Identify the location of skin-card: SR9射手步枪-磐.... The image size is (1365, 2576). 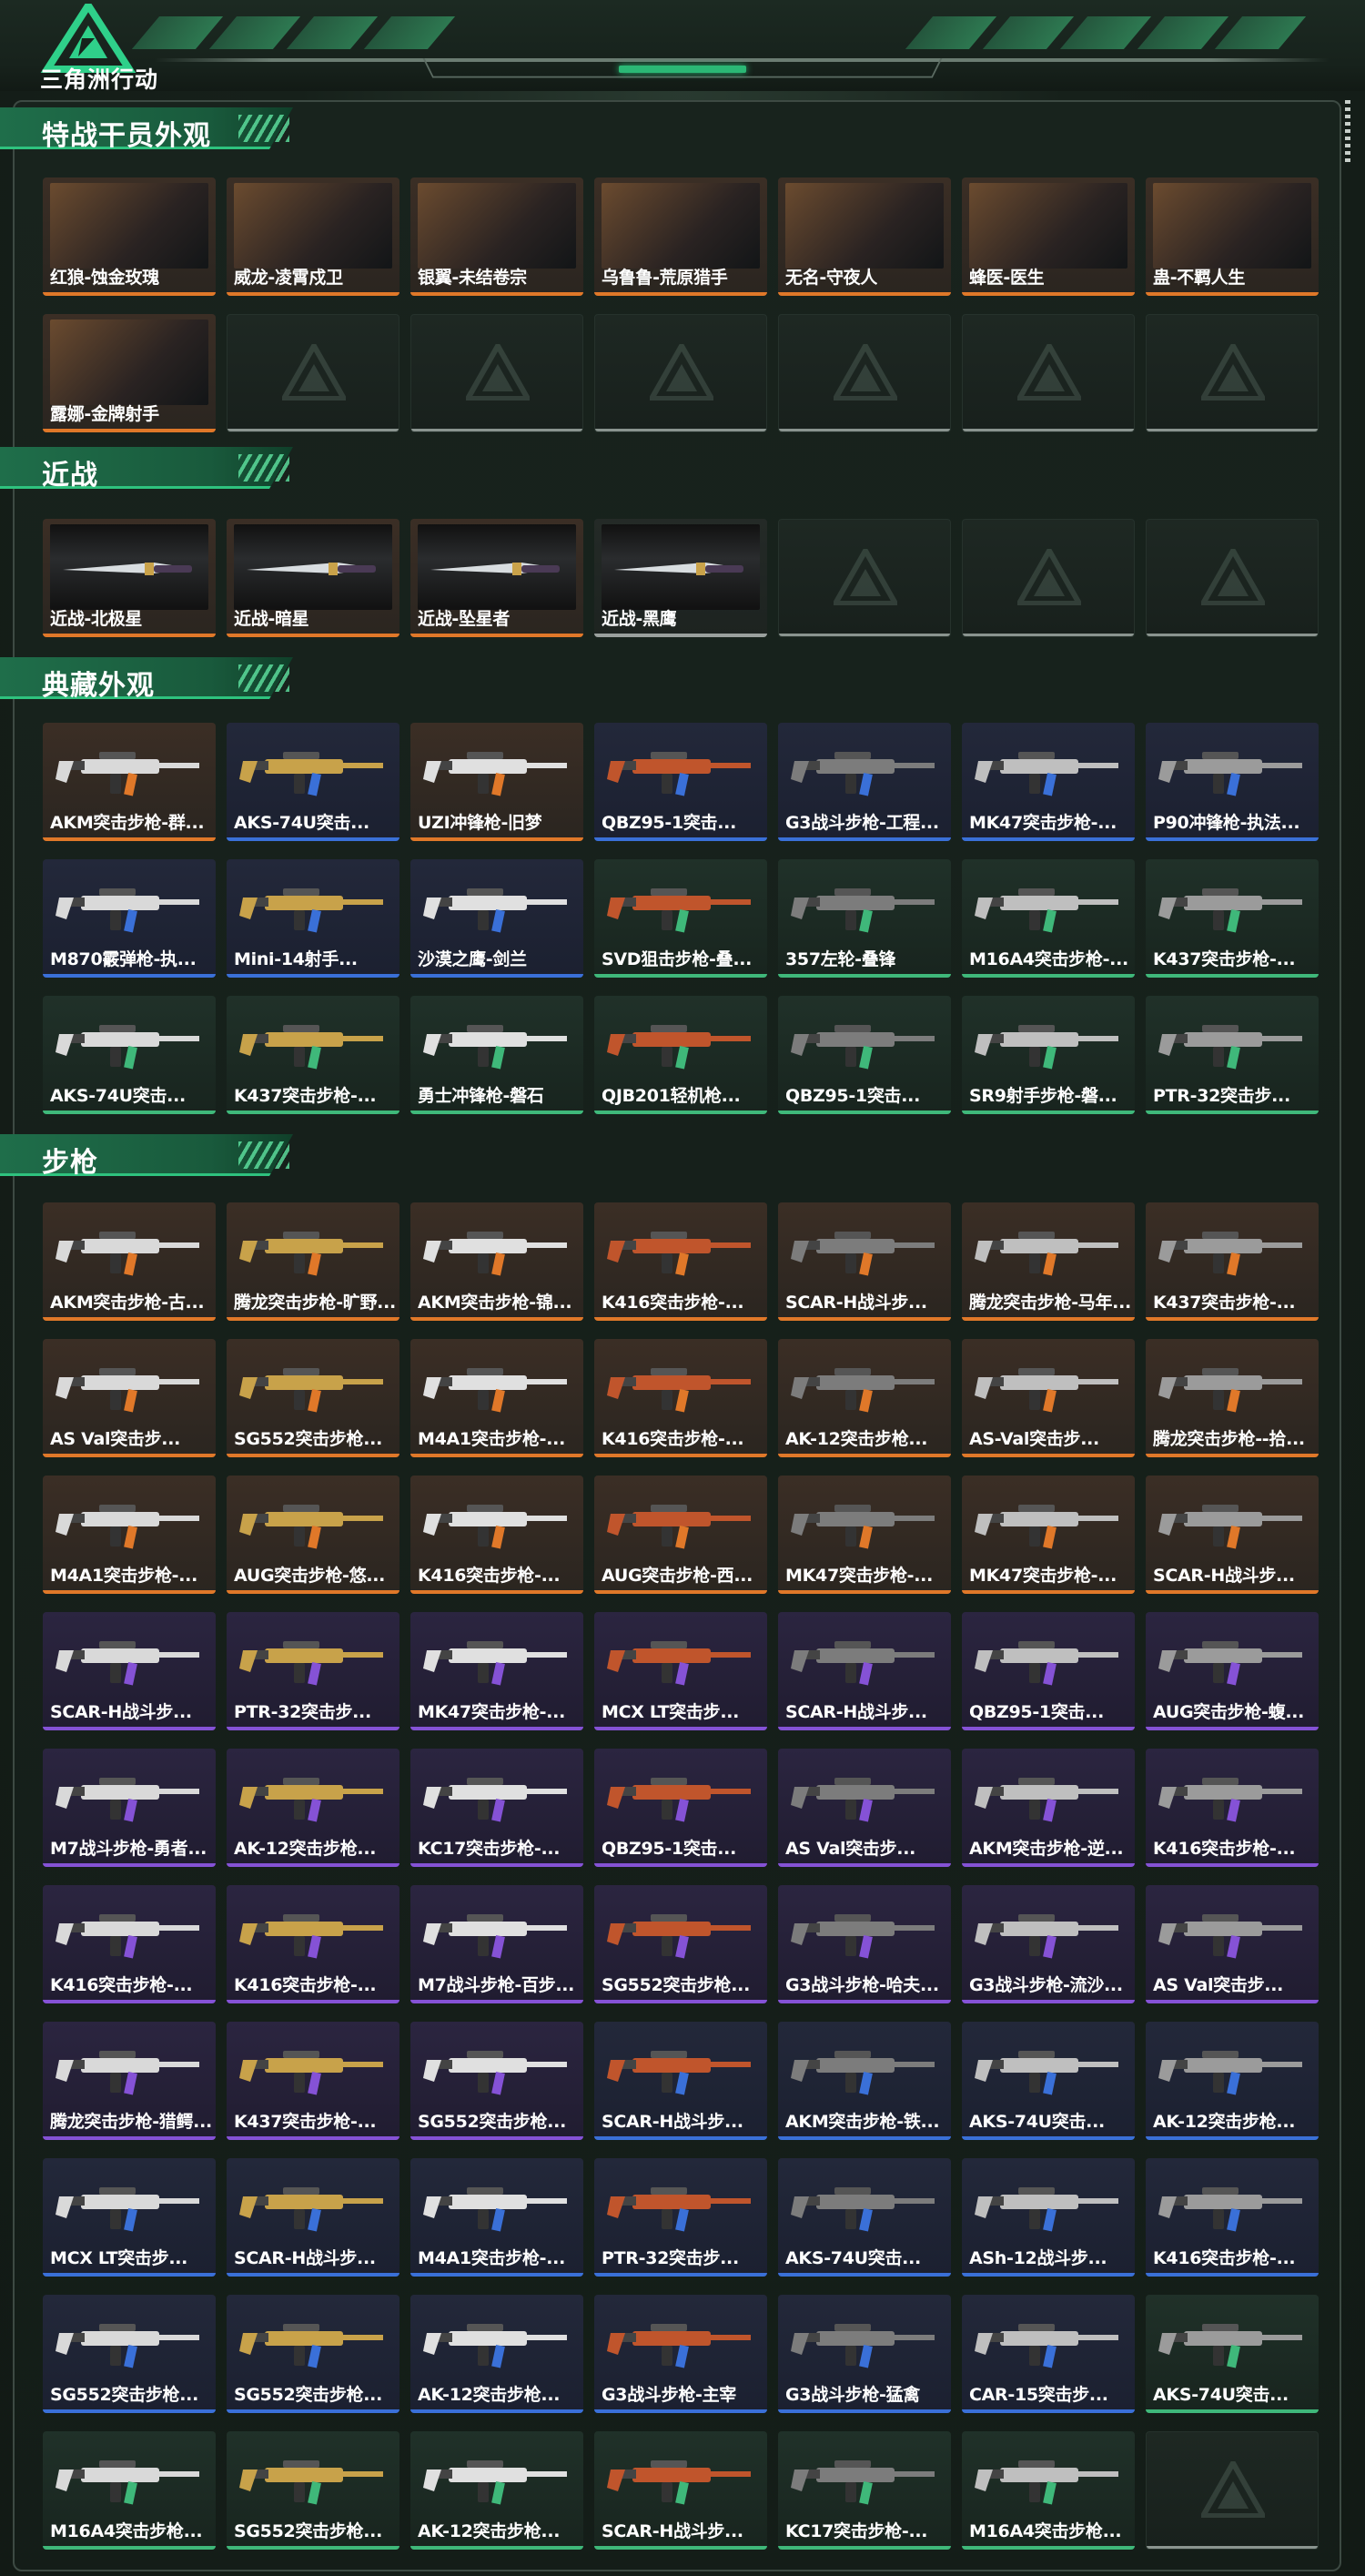
(1048, 1055).